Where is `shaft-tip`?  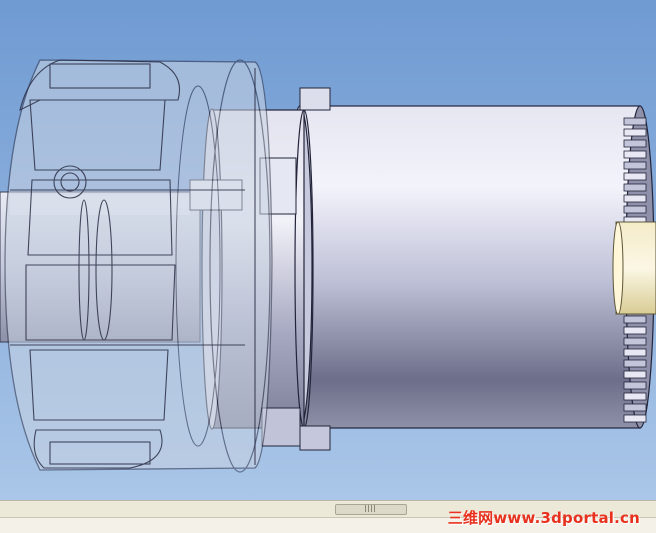
shaft-tip is located at coordinates (634, 268).